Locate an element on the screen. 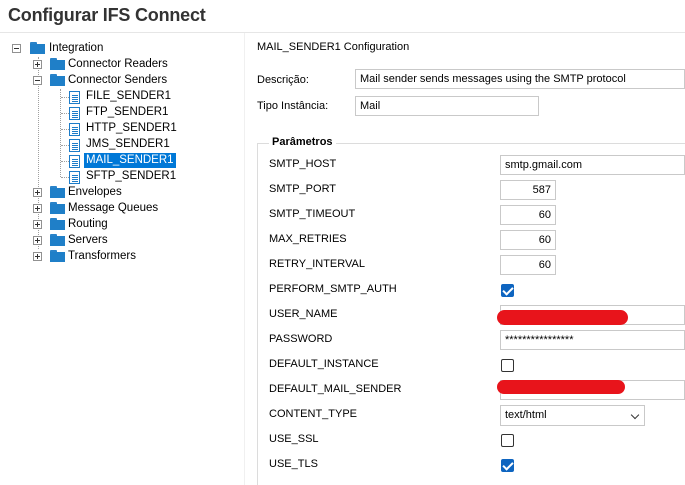  tree-item-integration: Integration is located at coordinates (76, 48).